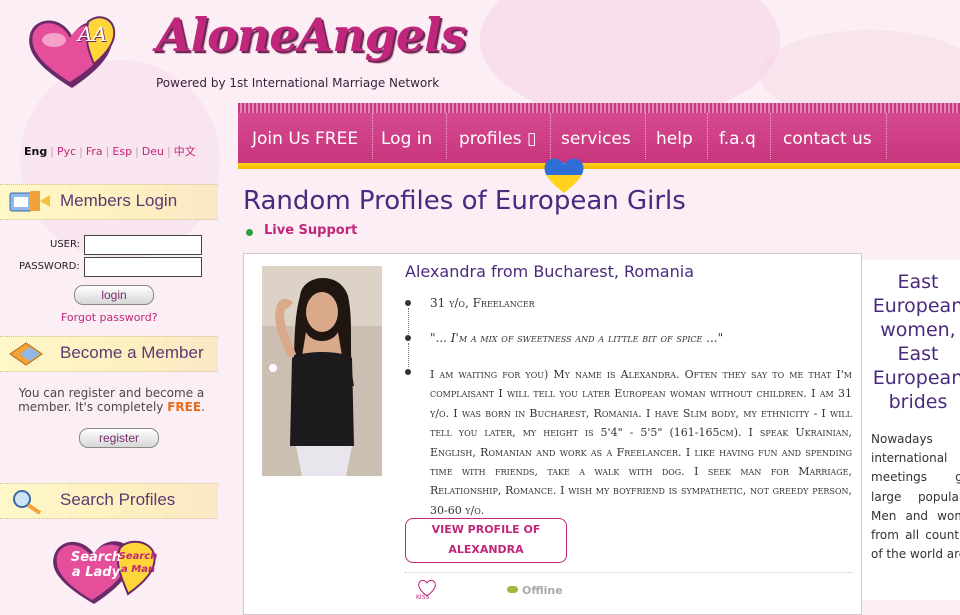 The width and height of the screenshot is (960, 615). What do you see at coordinates (482, 303) in the screenshot?
I see `profile-age-occupation: 31 y/o, Freelancer` at bounding box center [482, 303].